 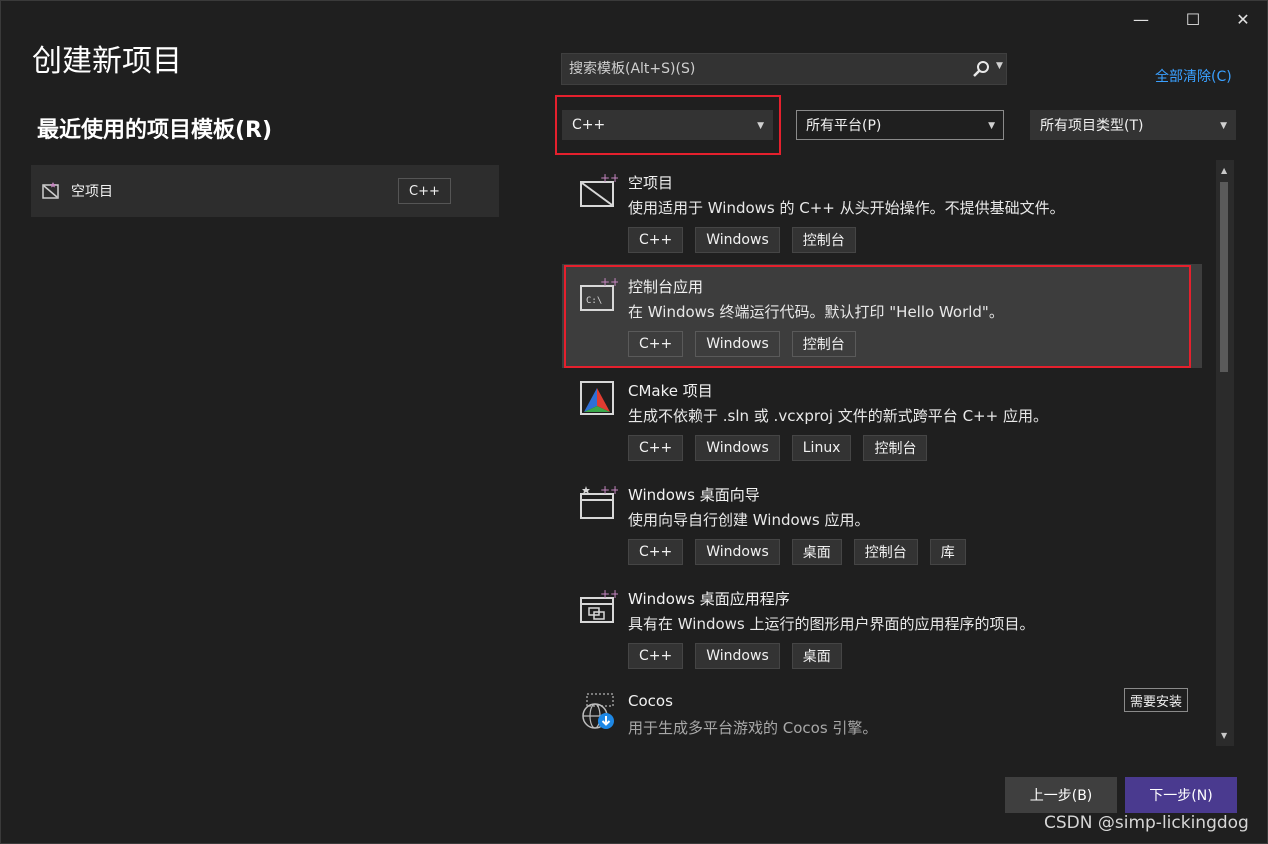 What do you see at coordinates (816, 312) in the screenshot?
I see `template-description: 在 Windows 终端运行代码。默认打印 "Hello World"。` at bounding box center [816, 312].